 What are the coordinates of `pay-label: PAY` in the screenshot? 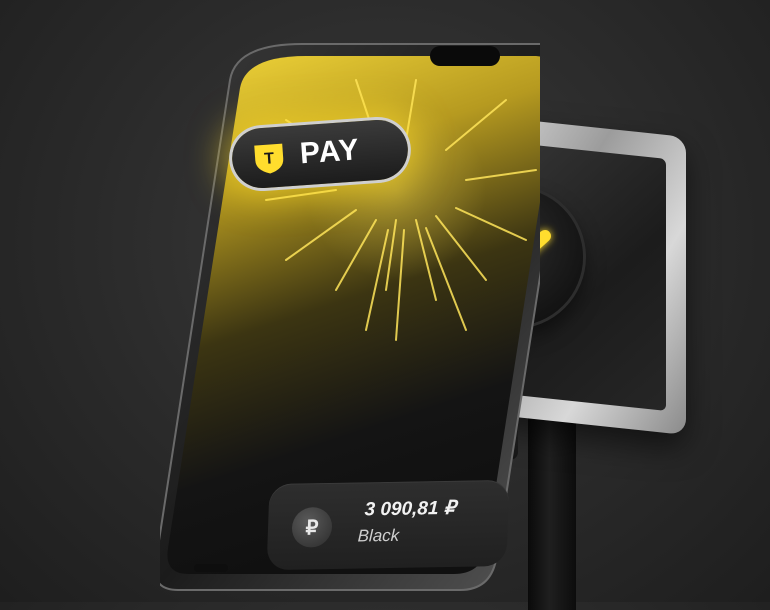 It's located at (329, 152).